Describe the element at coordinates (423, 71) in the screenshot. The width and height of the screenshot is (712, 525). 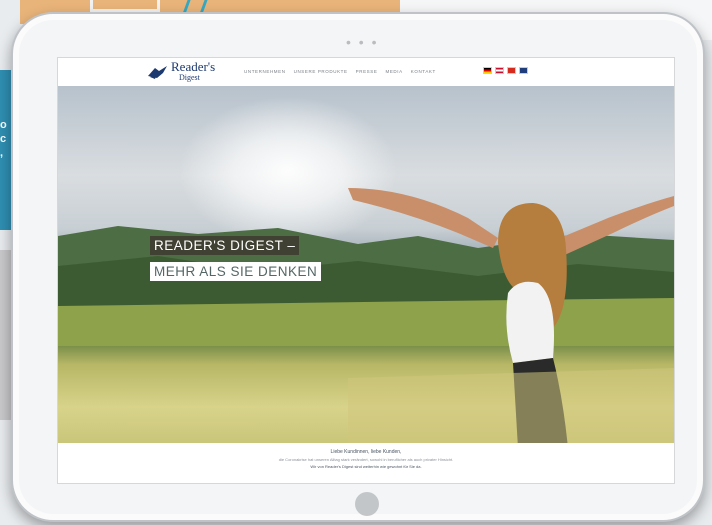
I see `nav-item-kontakt: KONTAKT` at that location.